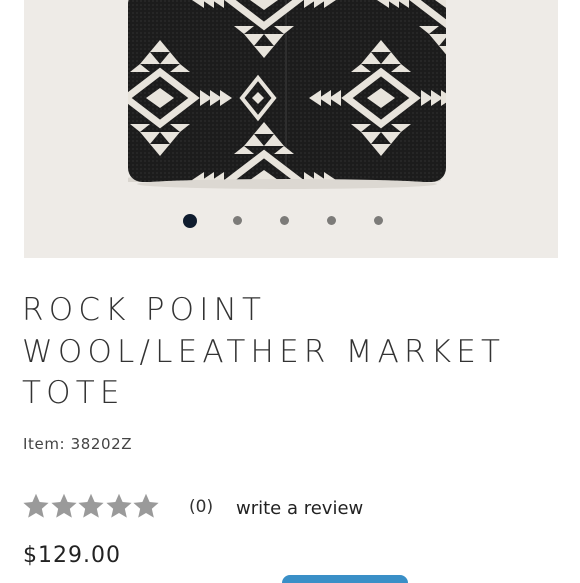 Image resolution: width=580 pixels, height=583 pixels. What do you see at coordinates (291, 221) in the screenshot?
I see `carousel-dots` at bounding box center [291, 221].